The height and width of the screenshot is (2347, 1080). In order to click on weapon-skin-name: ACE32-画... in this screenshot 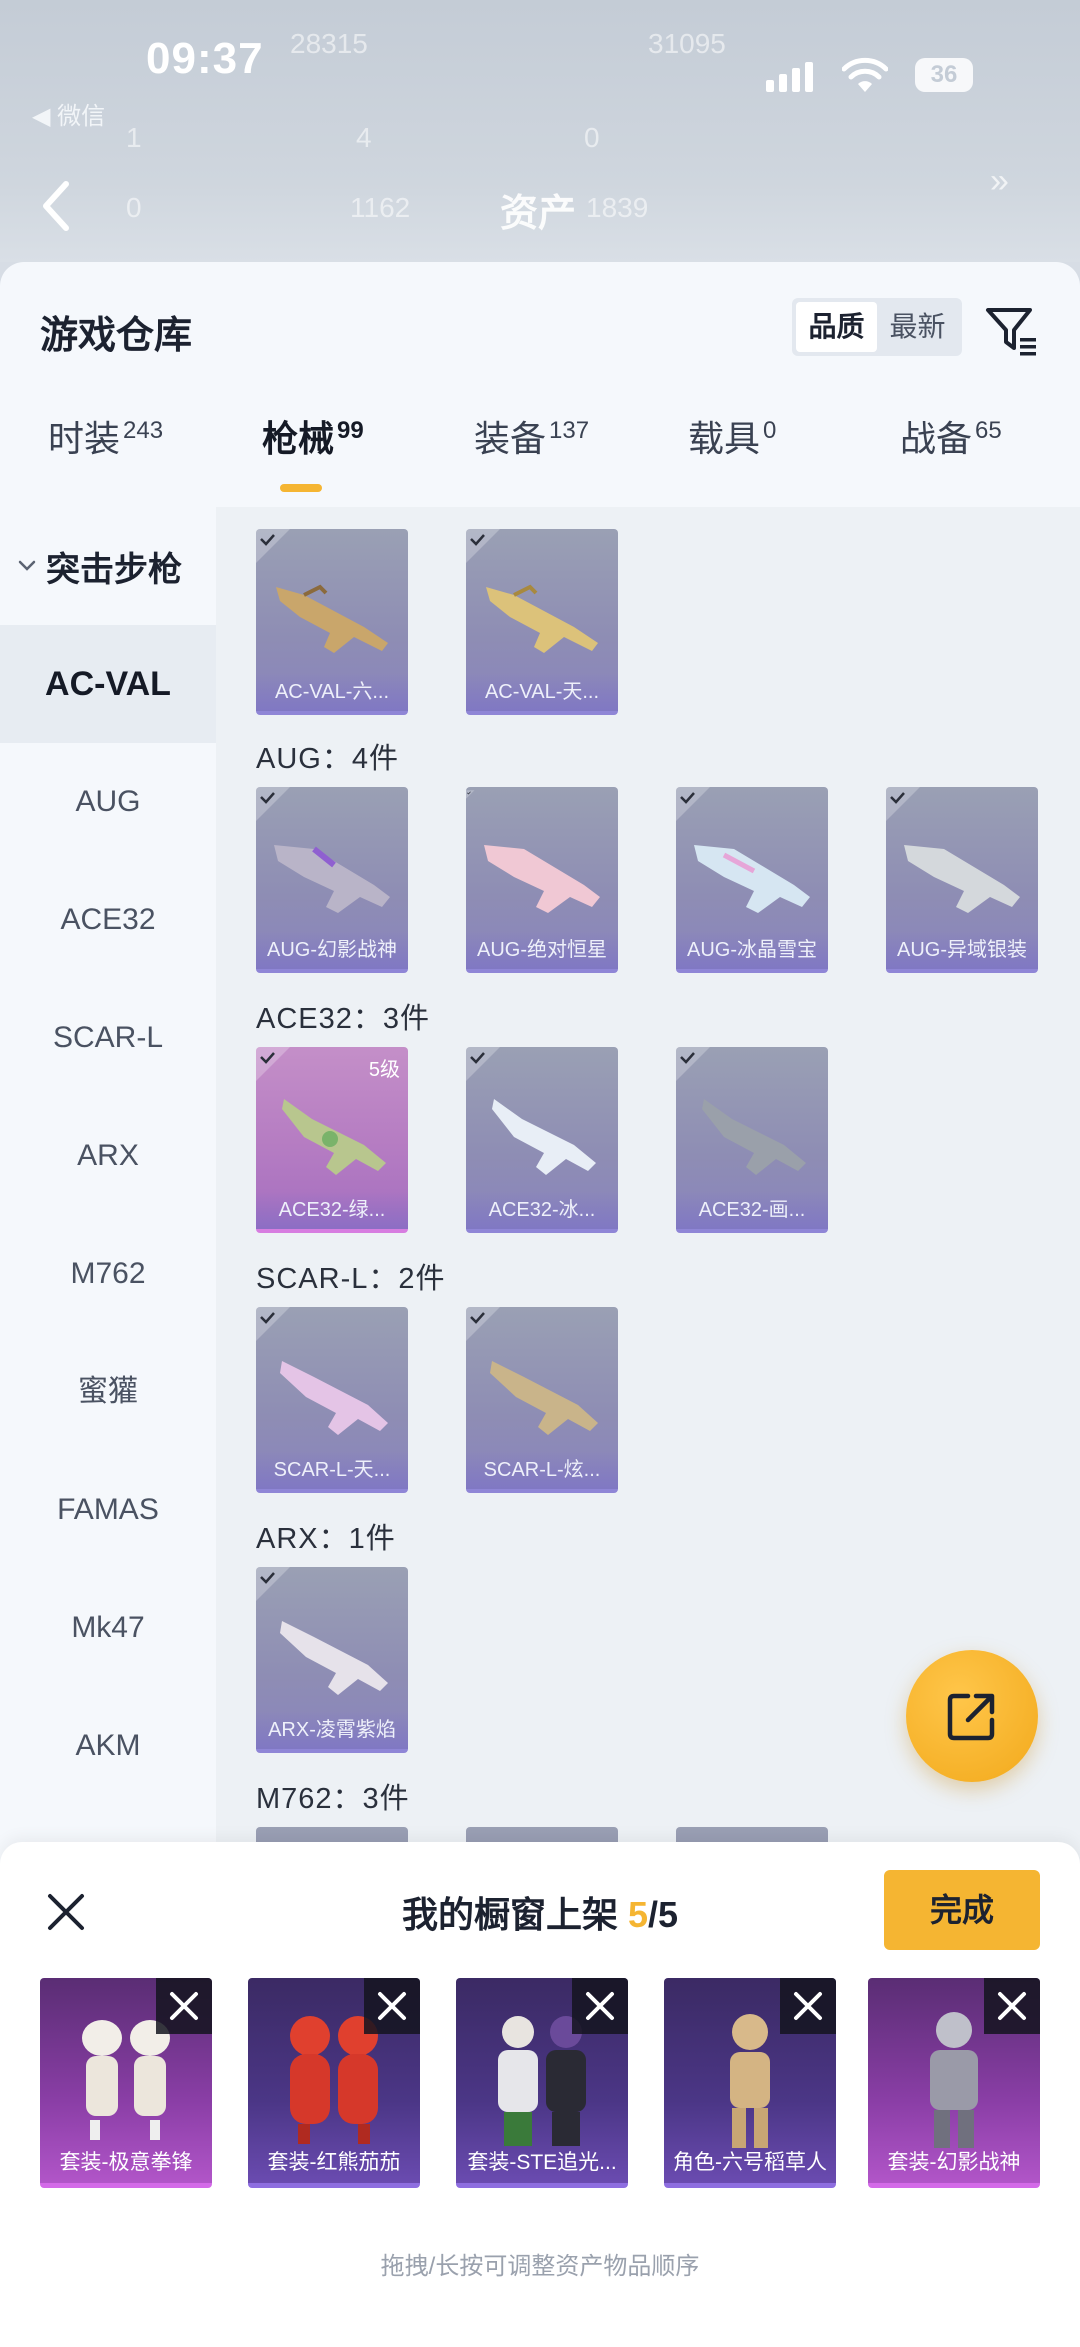, I will do `click(752, 1210)`.